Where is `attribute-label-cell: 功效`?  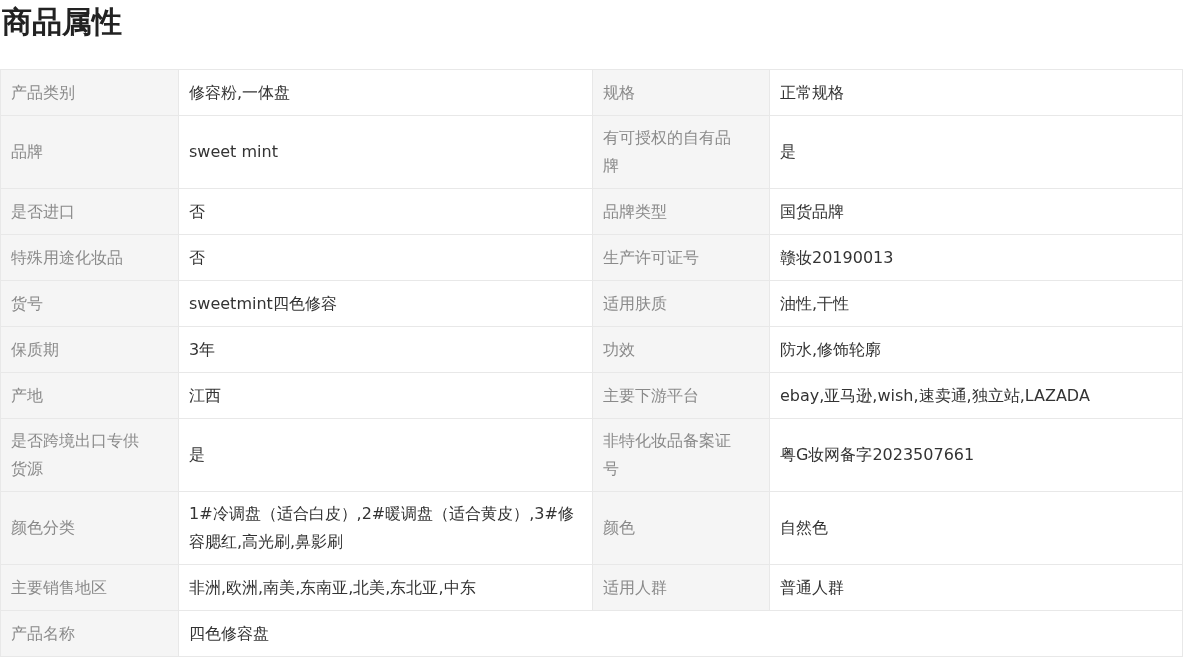 attribute-label-cell: 功效 is located at coordinates (681, 350).